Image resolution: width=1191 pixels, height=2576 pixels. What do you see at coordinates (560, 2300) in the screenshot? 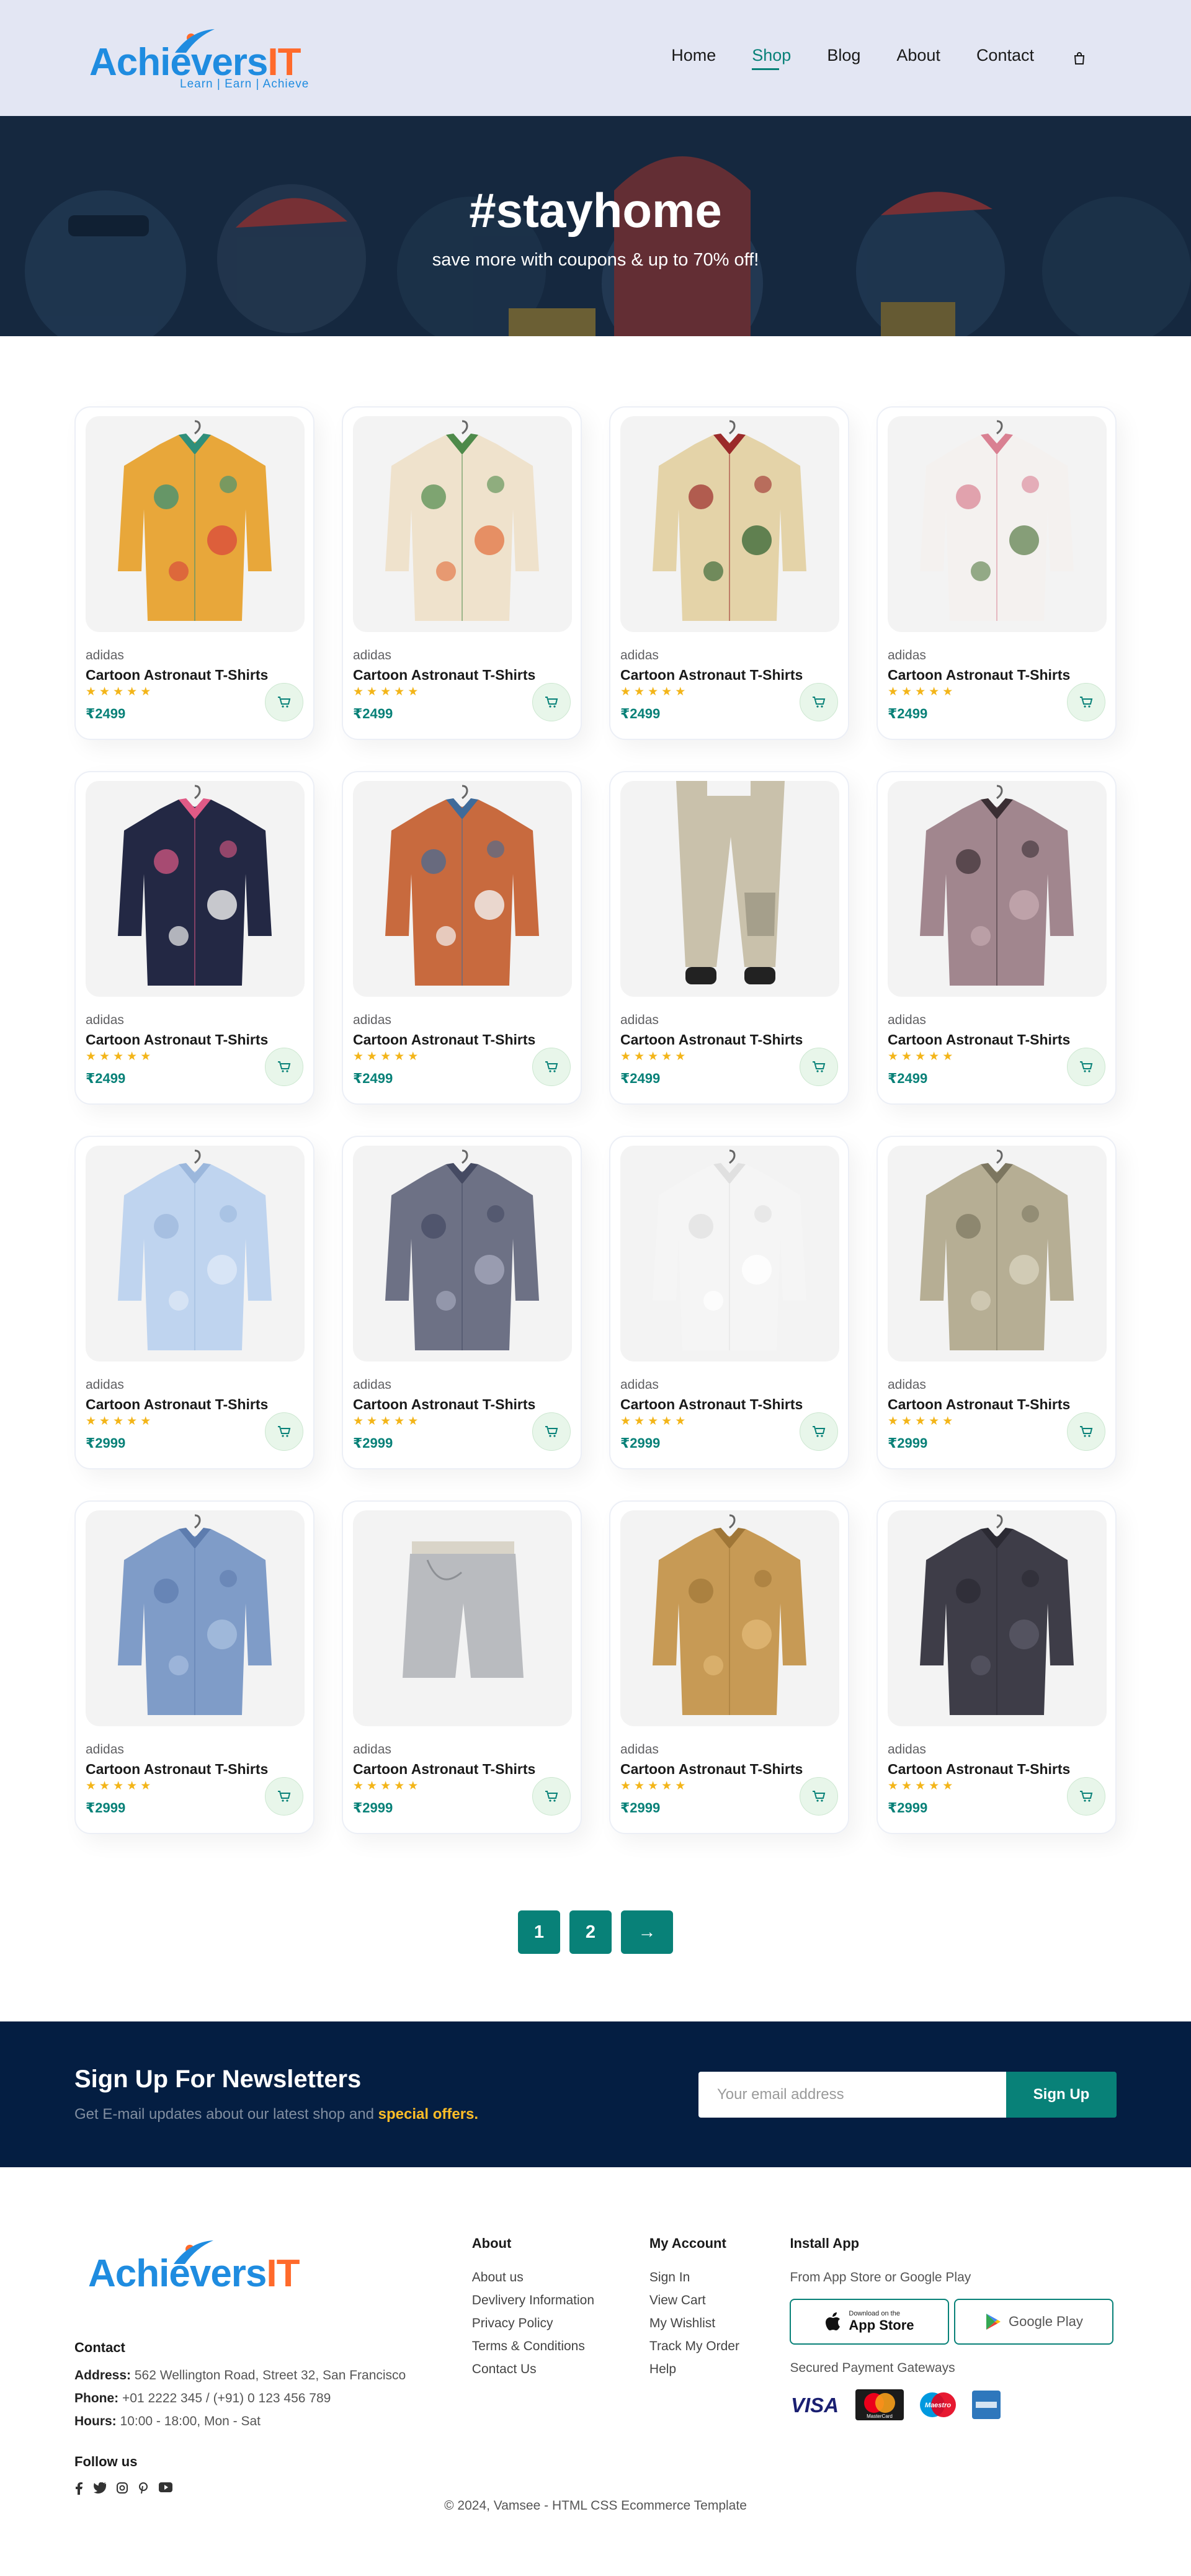
I see `footer-link-delivery-info: Devlivery Information` at bounding box center [560, 2300].